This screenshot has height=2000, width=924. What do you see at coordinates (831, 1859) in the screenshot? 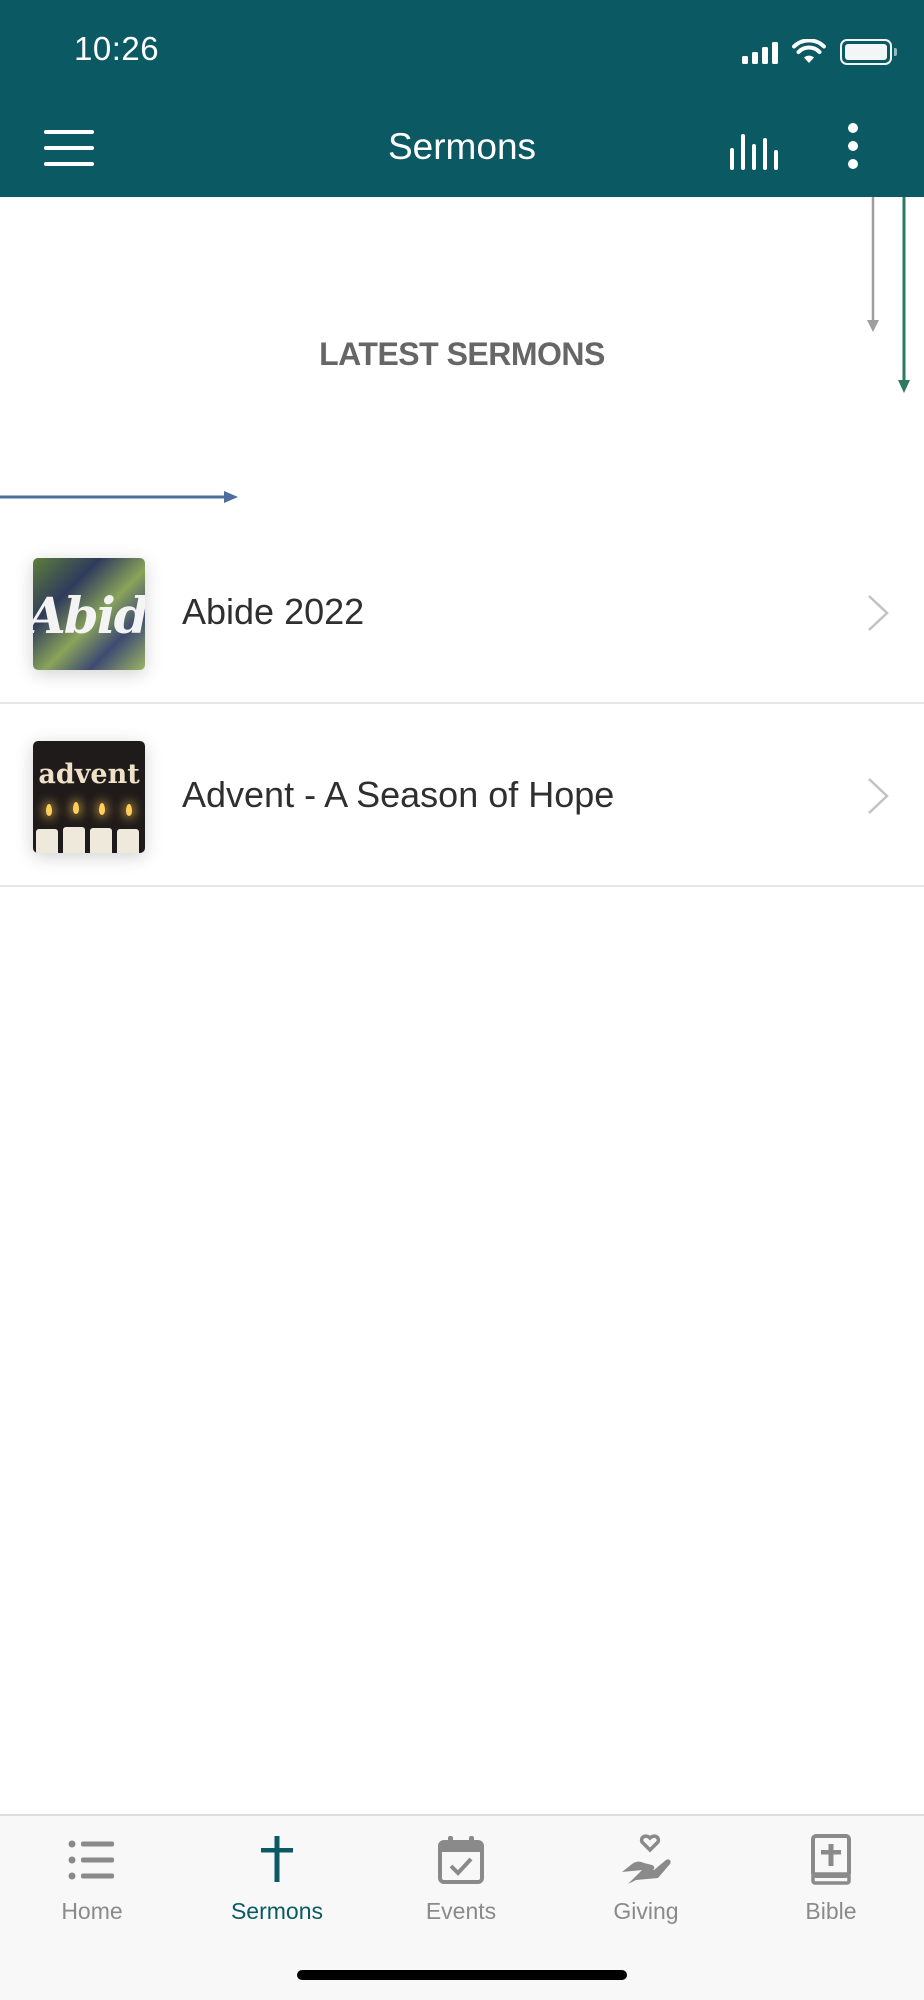
I see `bible-icon` at bounding box center [831, 1859].